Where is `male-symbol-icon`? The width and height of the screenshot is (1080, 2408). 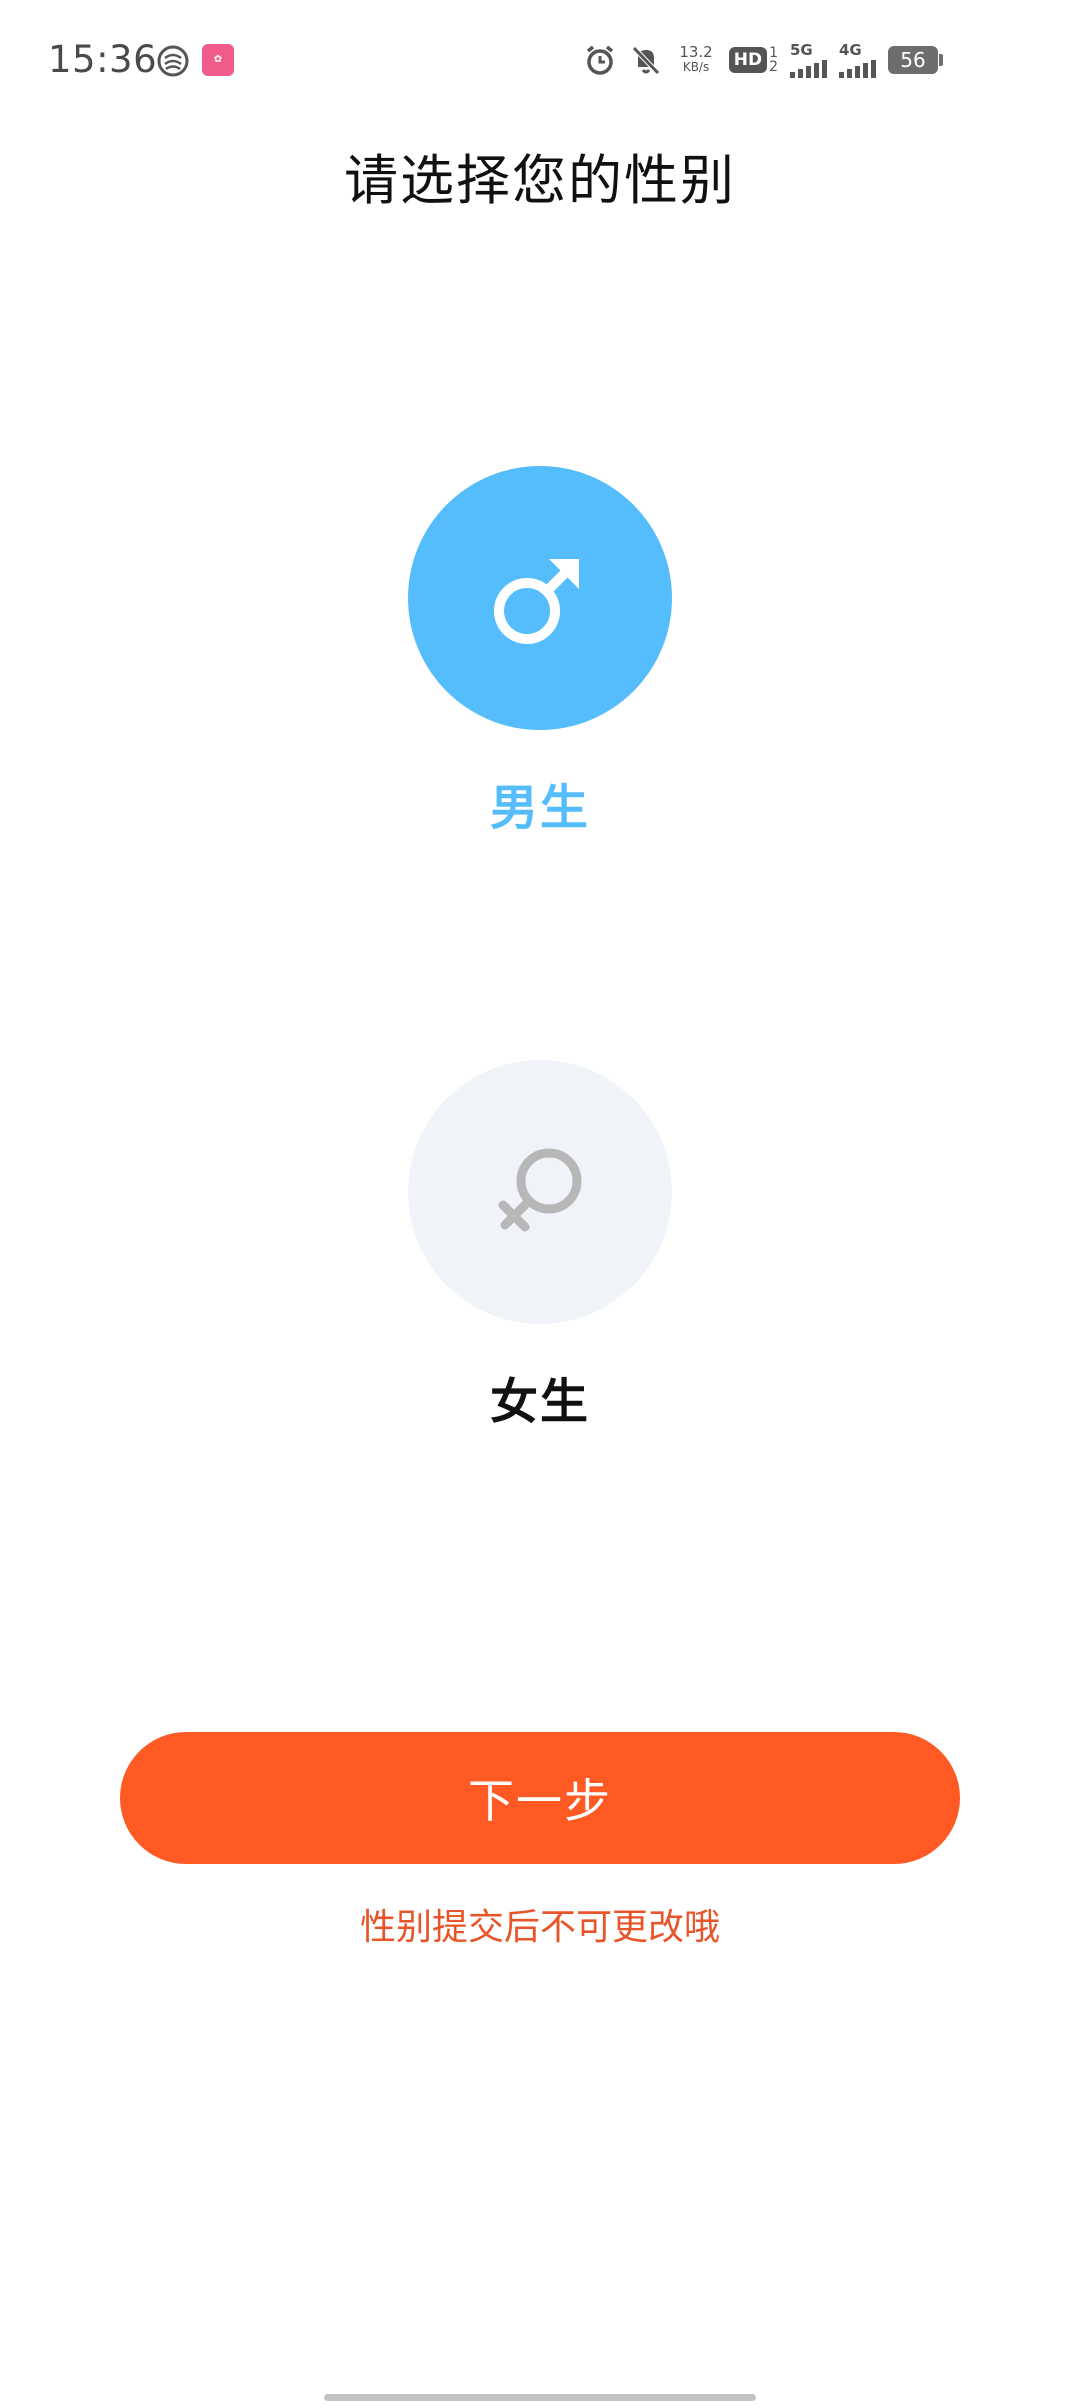 male-symbol-icon is located at coordinates (536, 601).